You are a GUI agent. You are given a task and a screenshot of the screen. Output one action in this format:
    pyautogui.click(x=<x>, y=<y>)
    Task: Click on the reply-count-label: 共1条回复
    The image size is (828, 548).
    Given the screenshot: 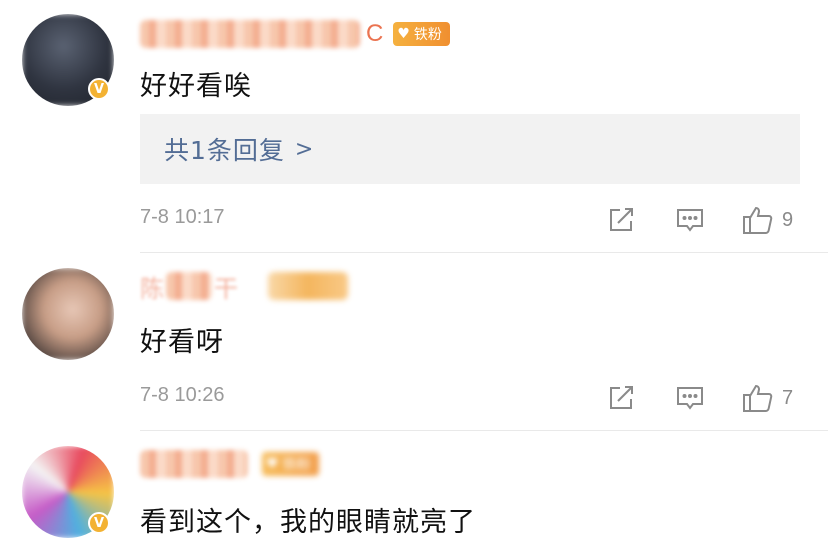 What is the action you would take?
    pyautogui.click(x=224, y=150)
    